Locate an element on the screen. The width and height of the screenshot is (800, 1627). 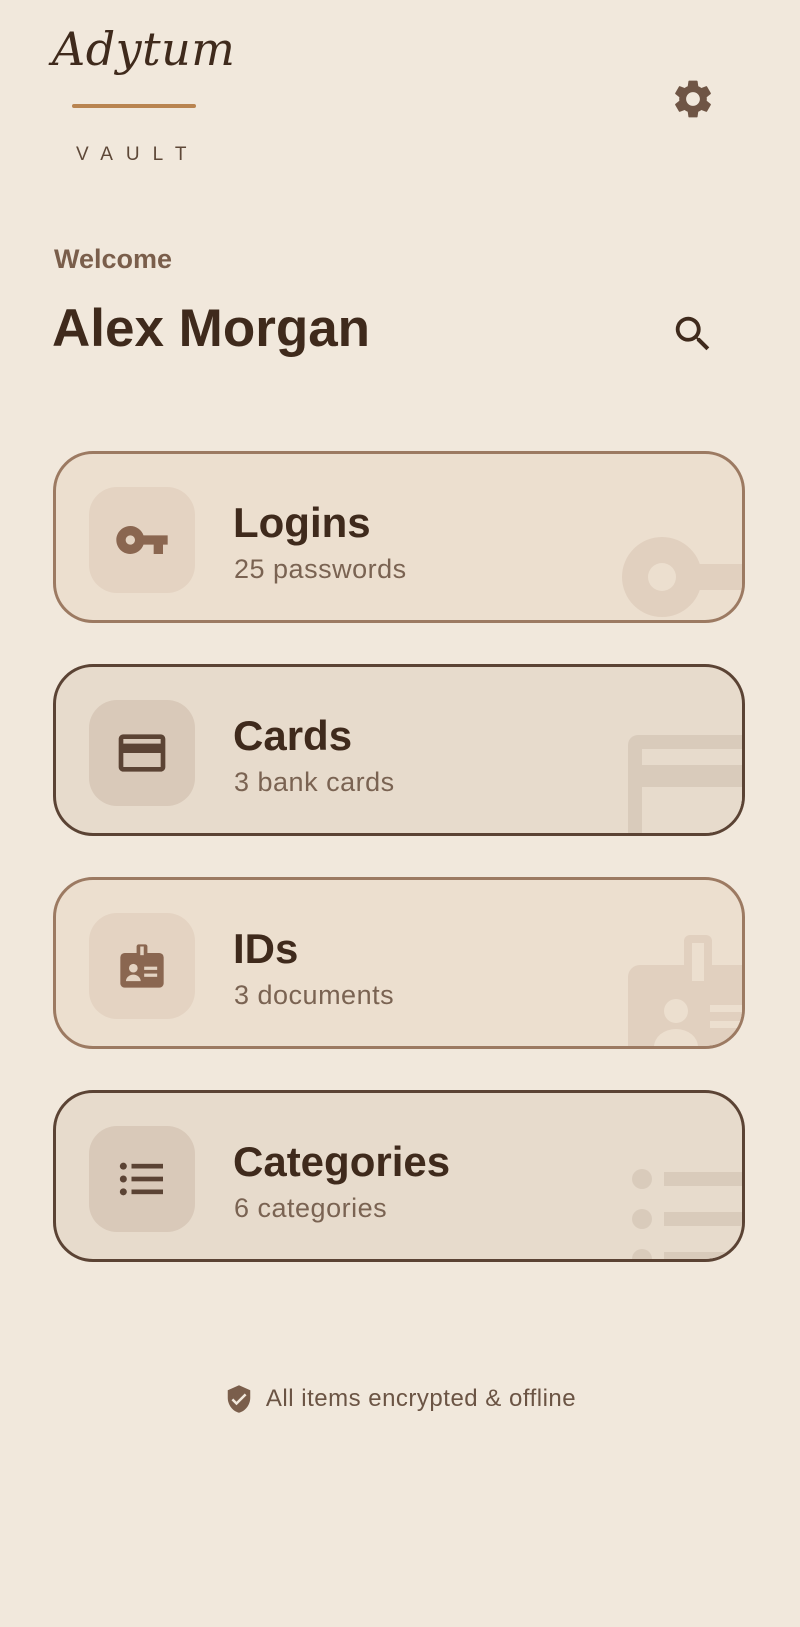
key-watermark-icon is located at coordinates (682, 577).